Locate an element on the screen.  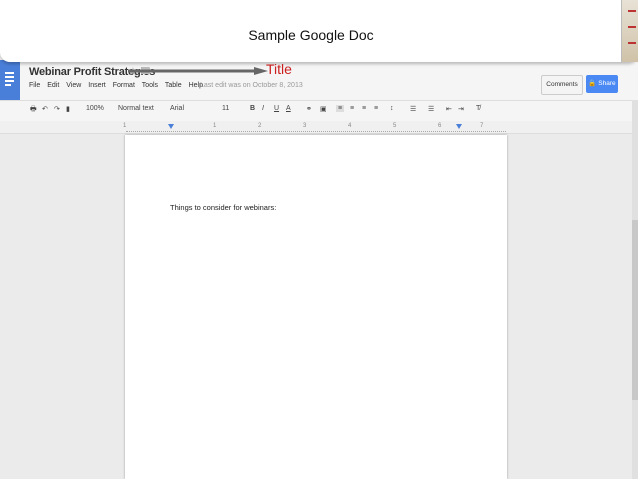
clear-formatting-icon: T̸ is located at coordinates (478, 108).